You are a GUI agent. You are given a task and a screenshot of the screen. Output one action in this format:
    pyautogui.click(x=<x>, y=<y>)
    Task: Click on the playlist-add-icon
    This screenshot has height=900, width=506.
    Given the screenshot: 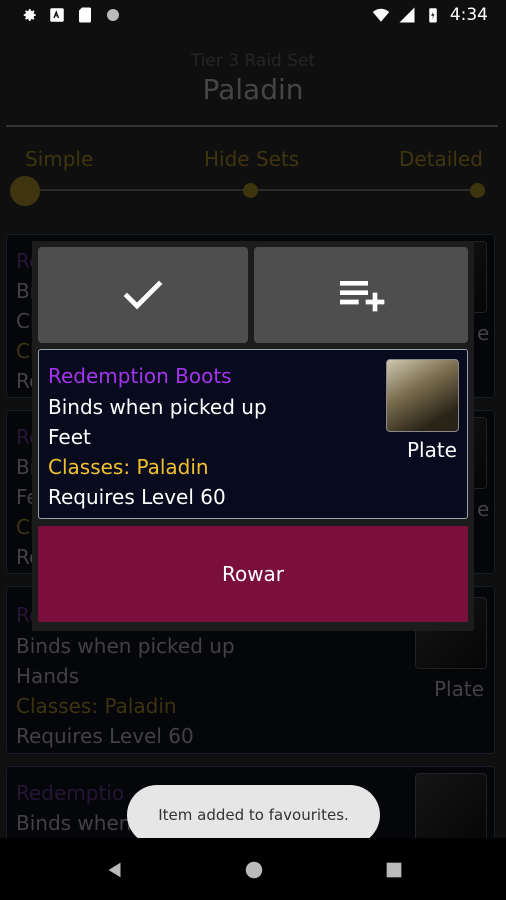 What is the action you would take?
    pyautogui.click(x=362, y=296)
    